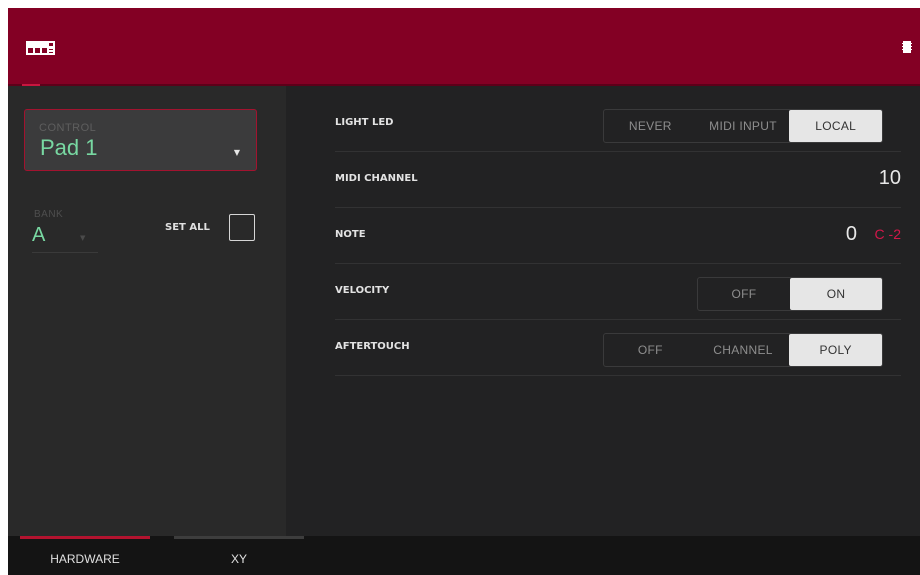  I want to click on tab-hardware-indicator, so click(85, 537).